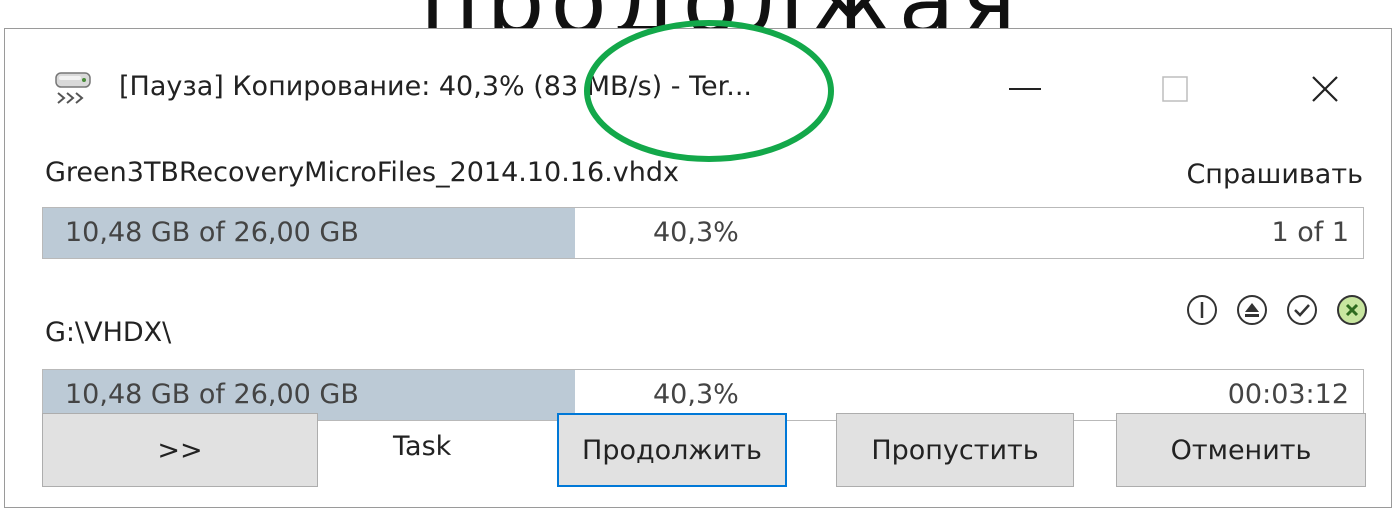  I want to click on maximize-button, so click(1175, 89).